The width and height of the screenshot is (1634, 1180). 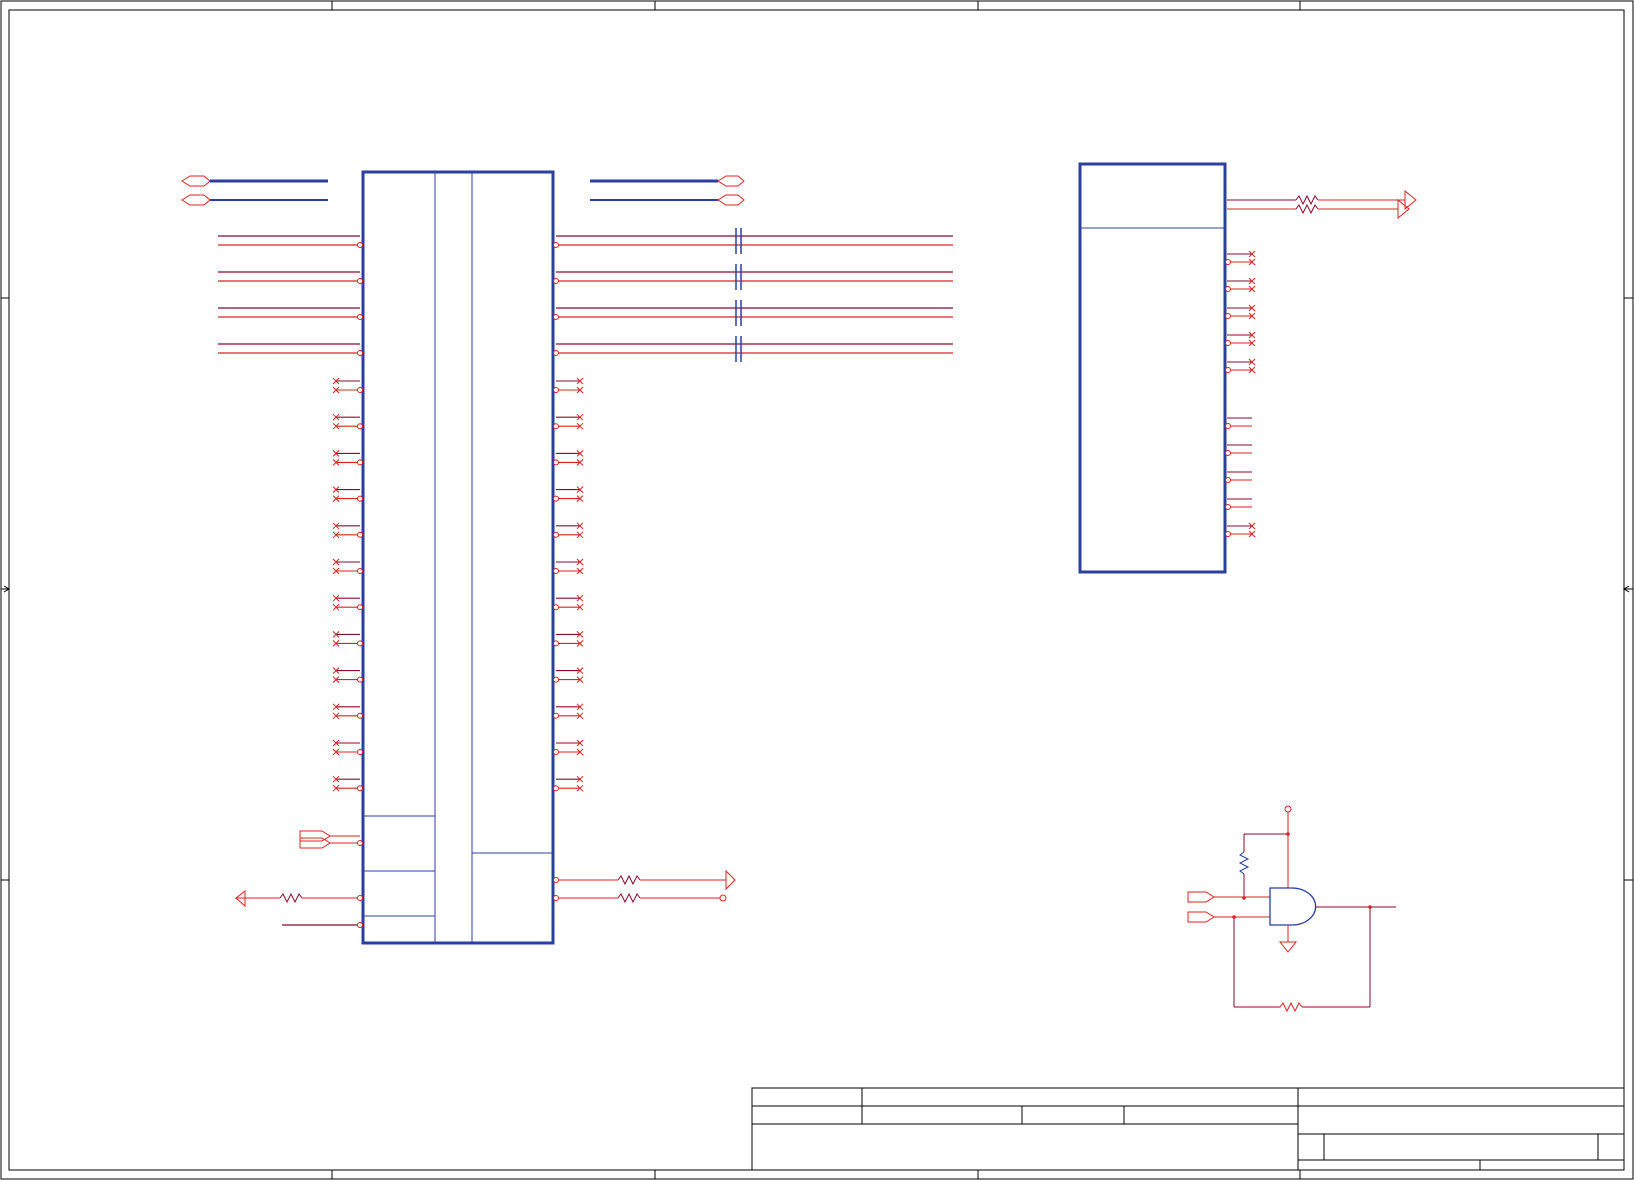 What do you see at coordinates (322, 925) in the screenshot?
I see `bottom-left-net` at bounding box center [322, 925].